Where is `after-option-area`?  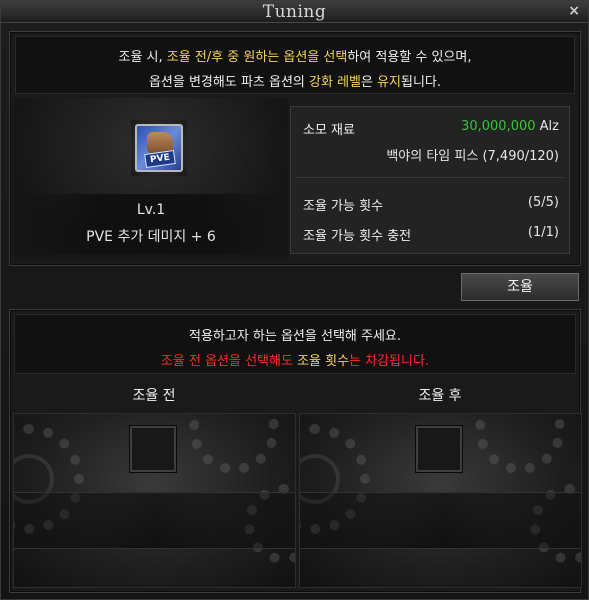 after-option-area is located at coordinates (440, 500).